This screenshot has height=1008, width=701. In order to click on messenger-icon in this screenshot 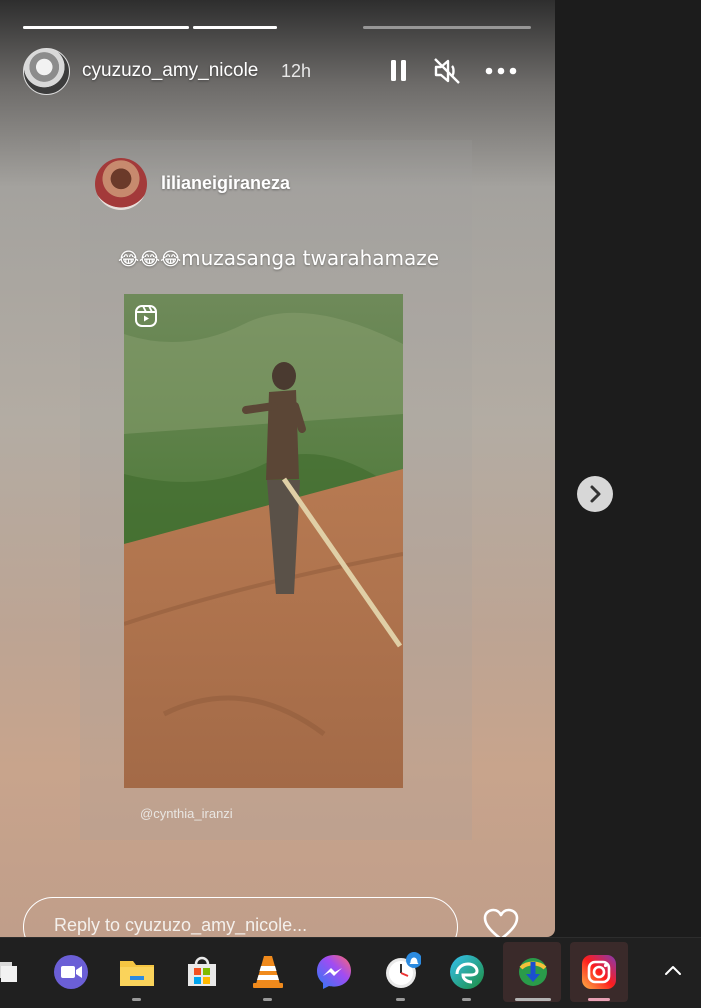, I will do `click(334, 972)`.